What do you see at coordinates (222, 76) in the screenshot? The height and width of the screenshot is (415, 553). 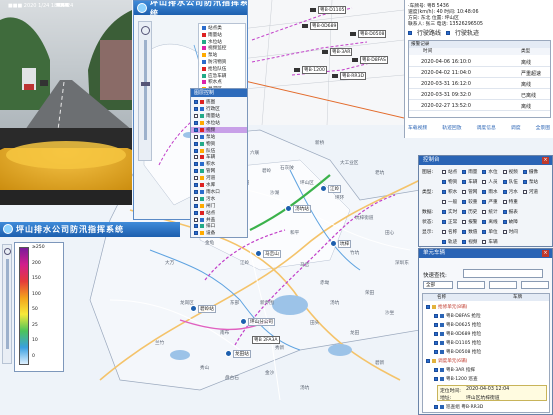 I see `station-category-item: 应急车辆` at bounding box center [222, 76].